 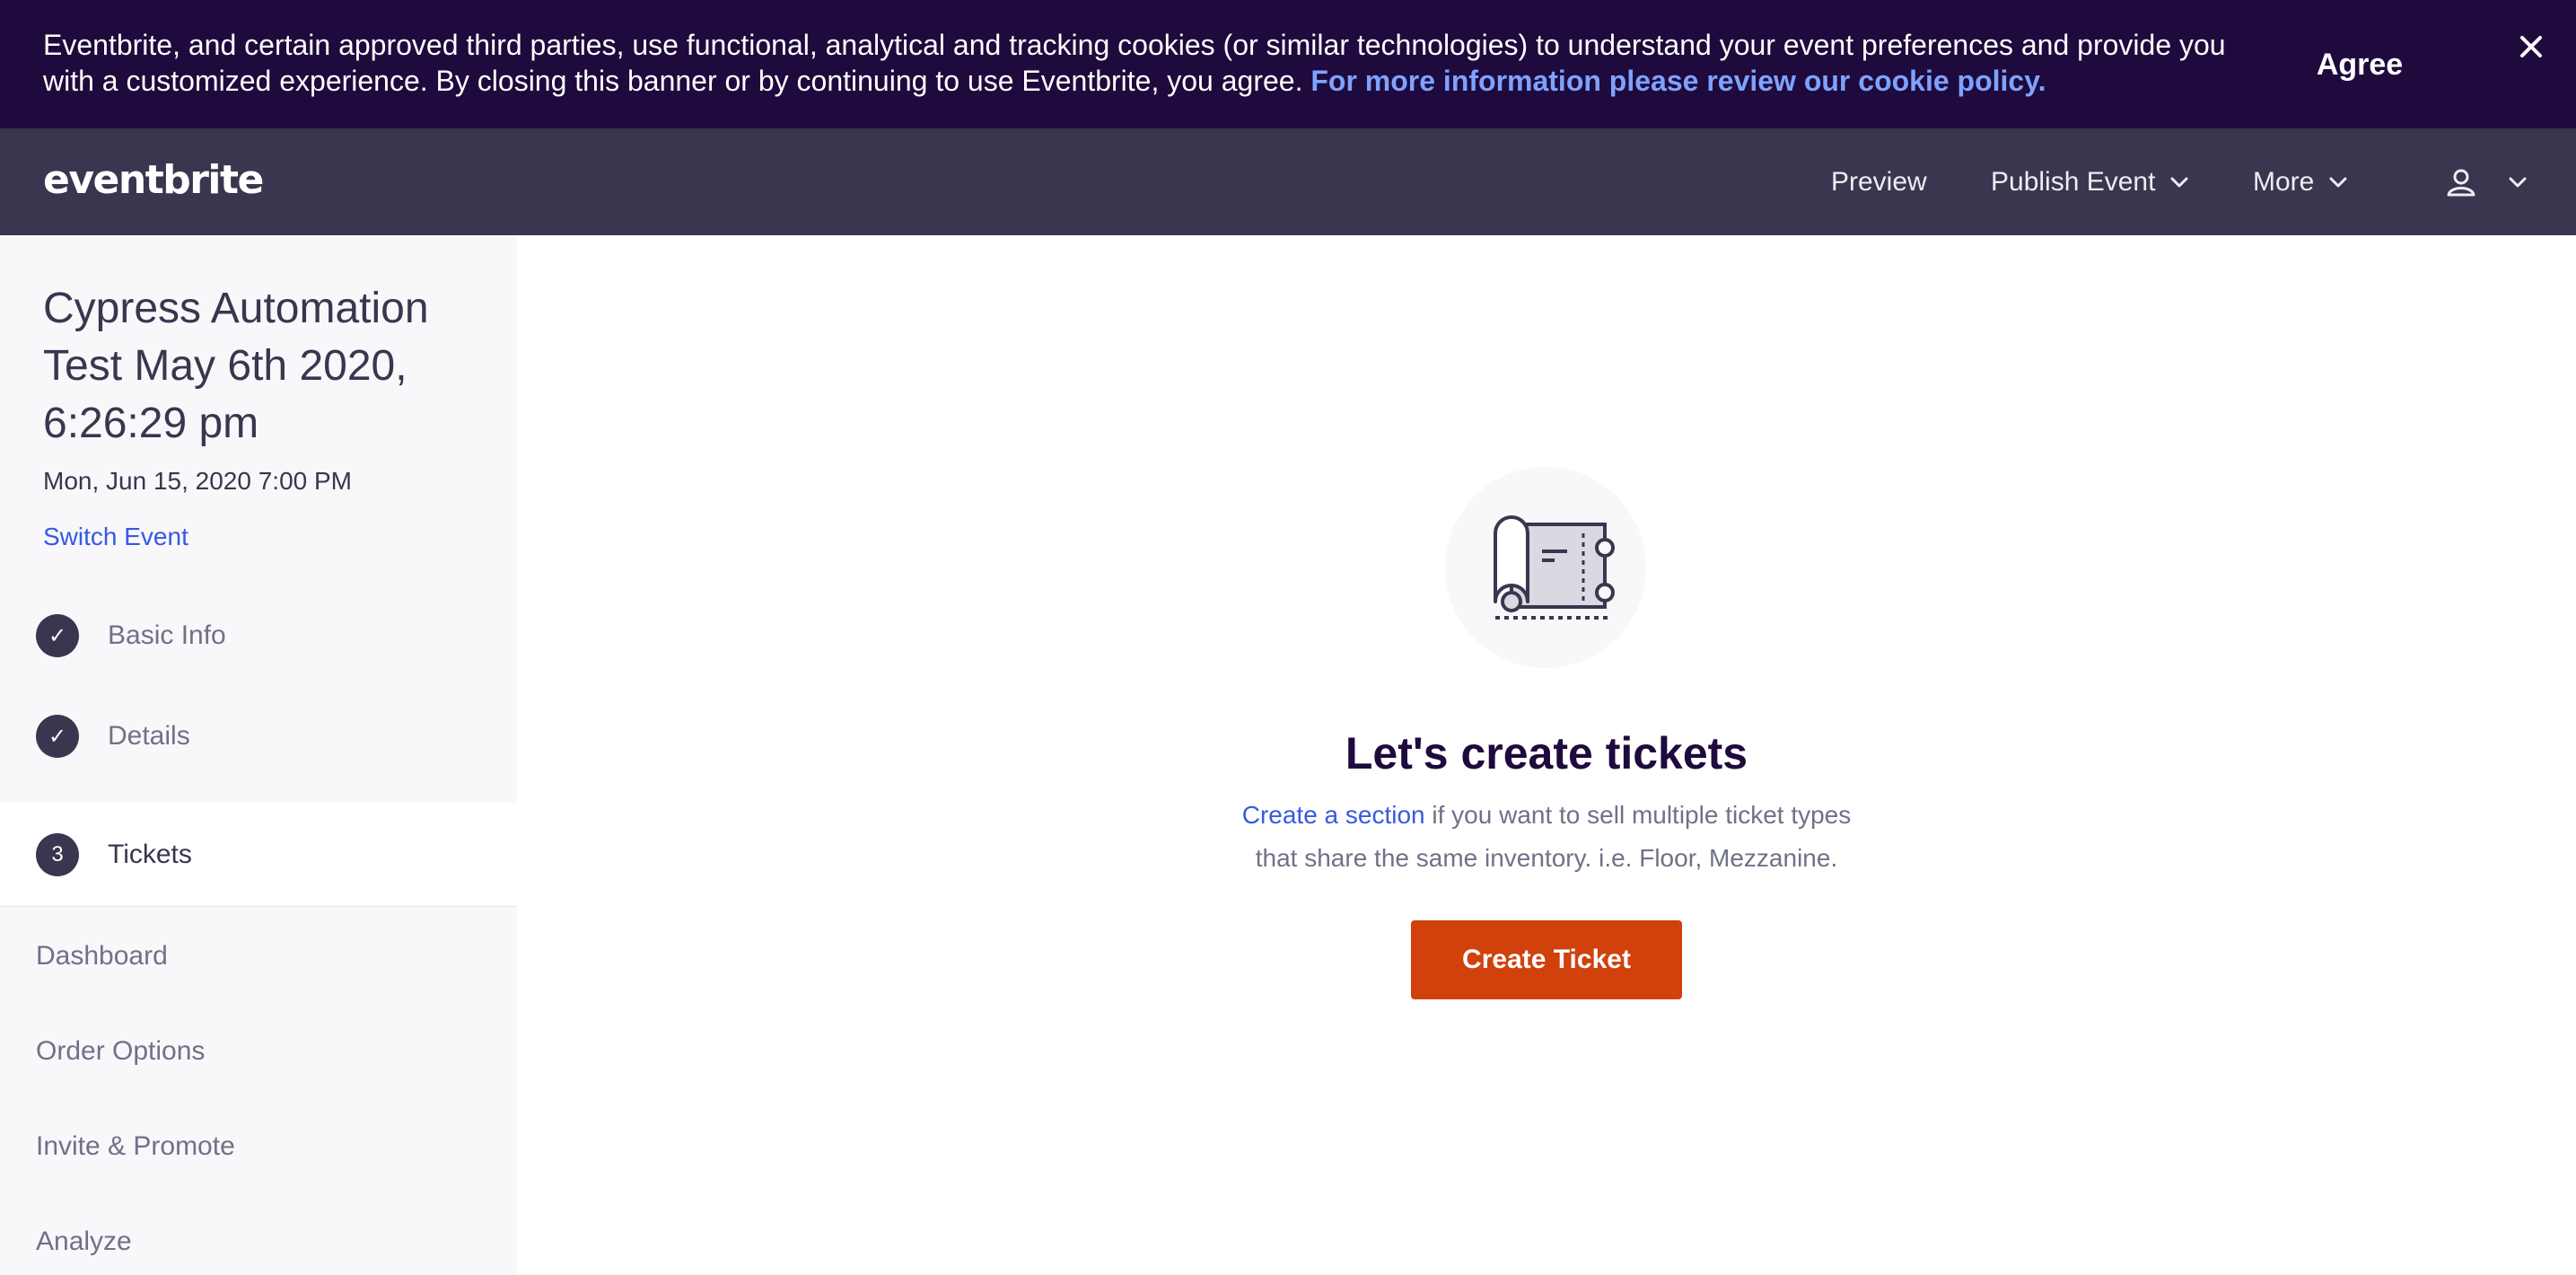 I want to click on publish-event-menu: Publish Event, so click(x=2090, y=182).